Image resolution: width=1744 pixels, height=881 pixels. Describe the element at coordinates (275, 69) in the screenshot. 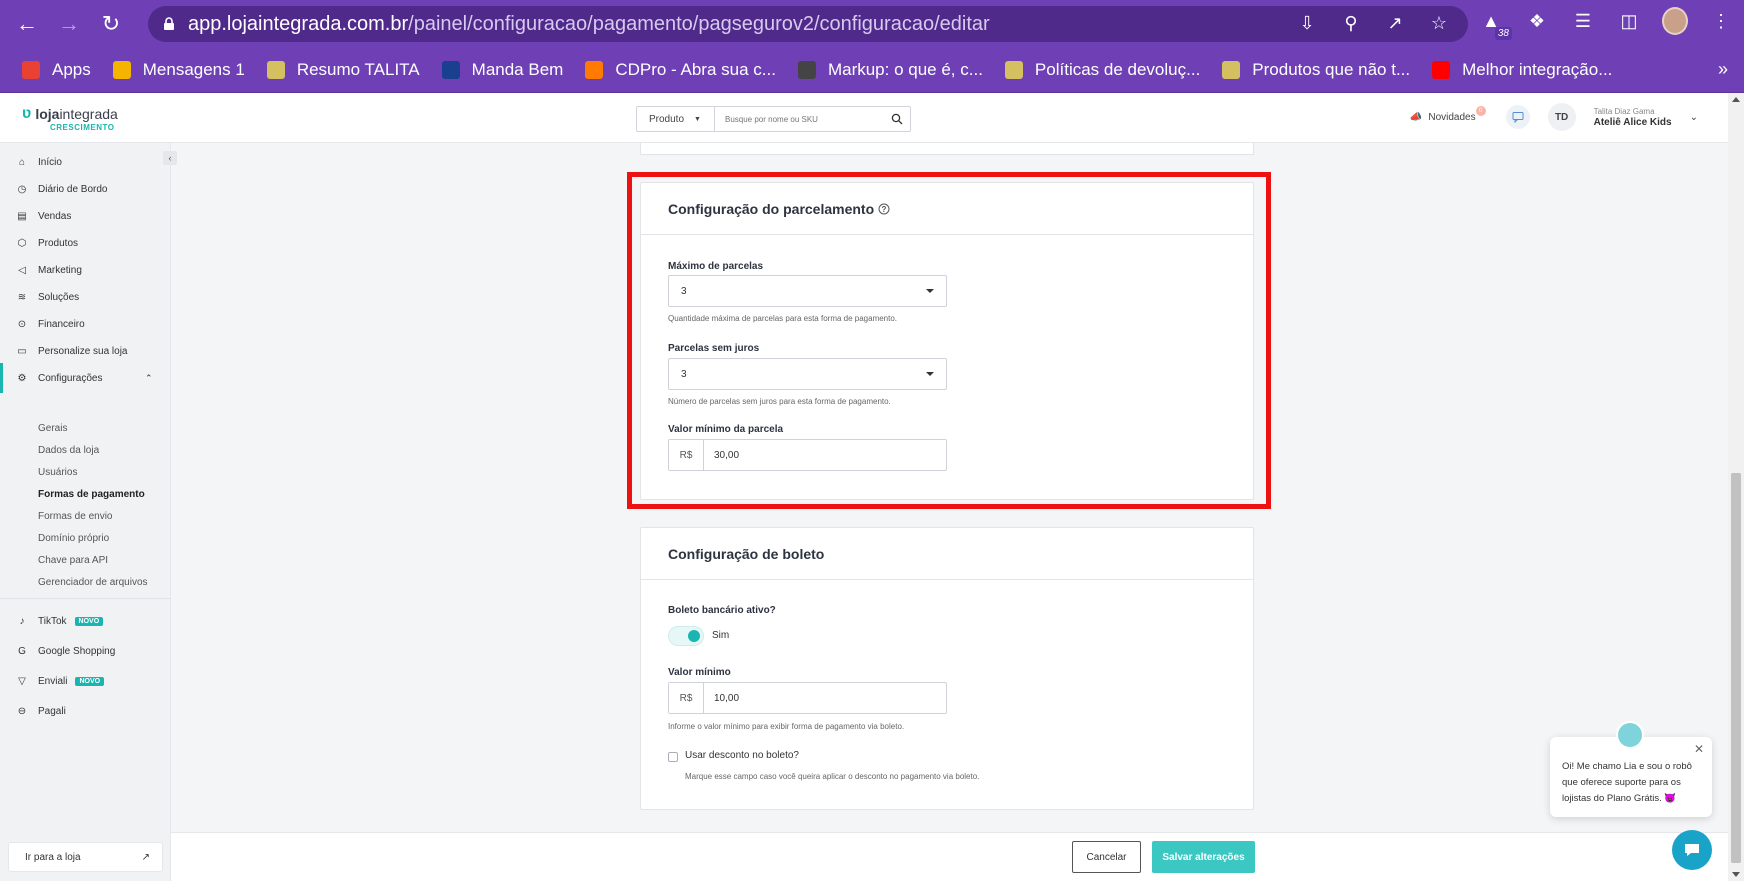

I see `hat-icon` at that location.